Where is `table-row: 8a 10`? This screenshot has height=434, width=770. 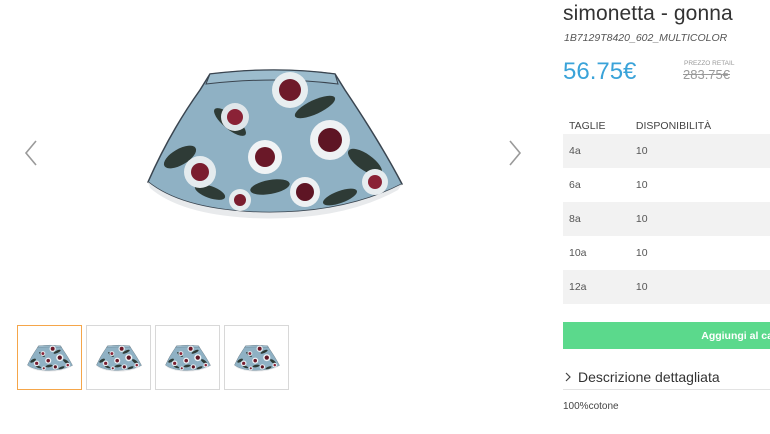 table-row: 8a 10 is located at coordinates (666, 219).